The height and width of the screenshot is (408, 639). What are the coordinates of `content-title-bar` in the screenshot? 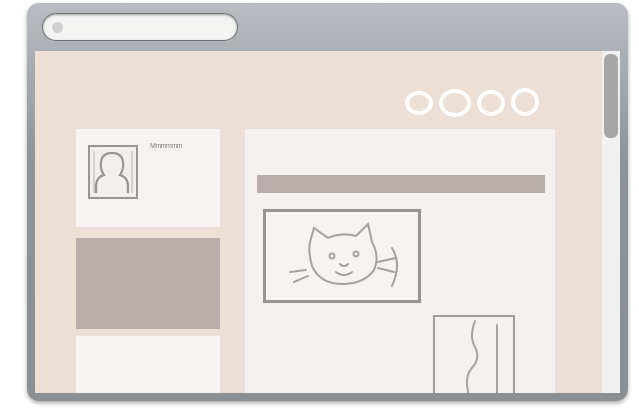 It's located at (401, 184).